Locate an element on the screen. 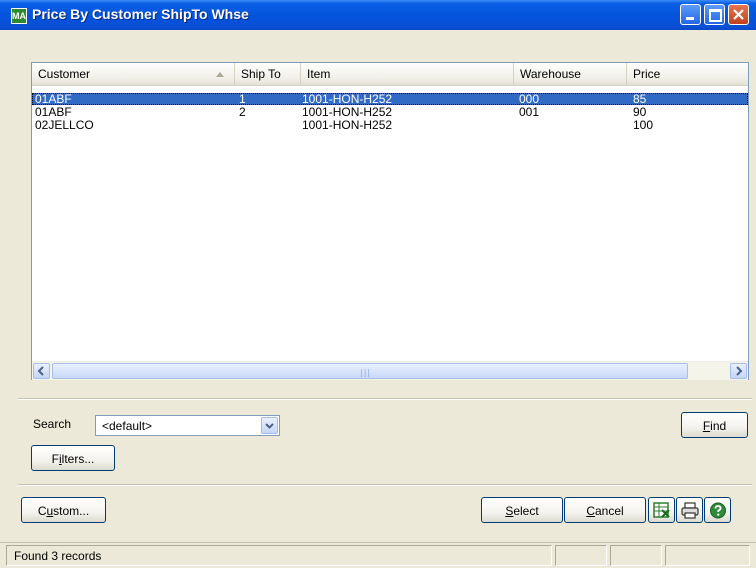 Image resolution: width=756 pixels, height=568 pixels. grid-header: Customer Ship To Item Warehouse Price is located at coordinates (390, 74).